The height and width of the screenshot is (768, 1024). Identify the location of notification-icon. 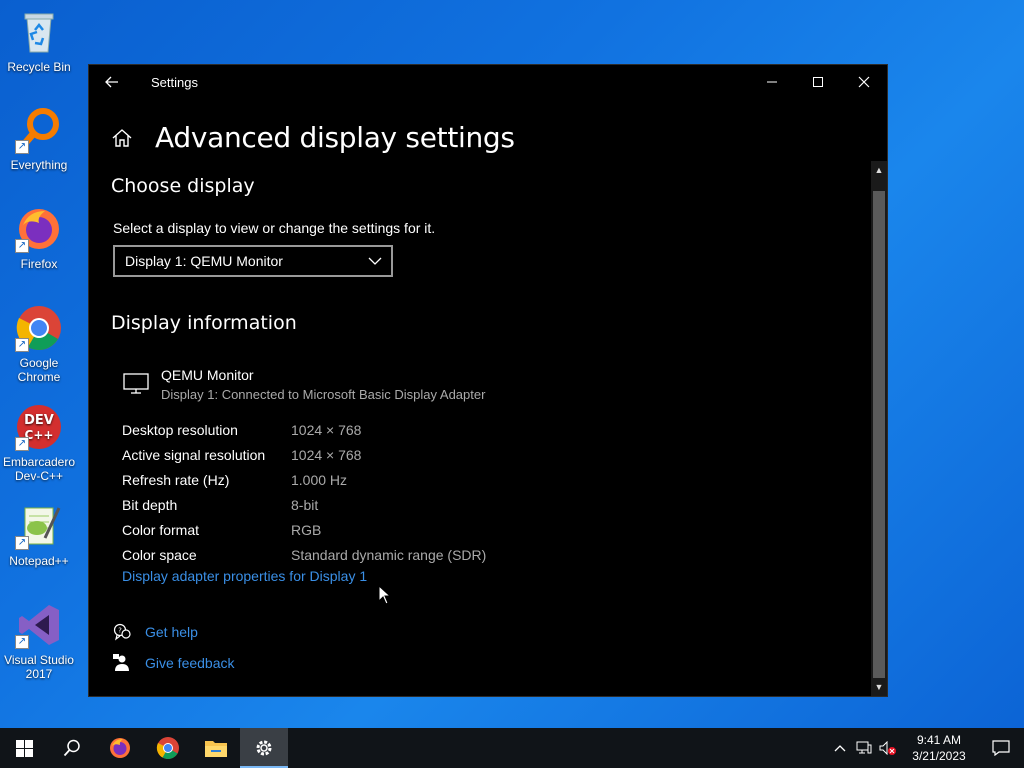
(1001, 748).